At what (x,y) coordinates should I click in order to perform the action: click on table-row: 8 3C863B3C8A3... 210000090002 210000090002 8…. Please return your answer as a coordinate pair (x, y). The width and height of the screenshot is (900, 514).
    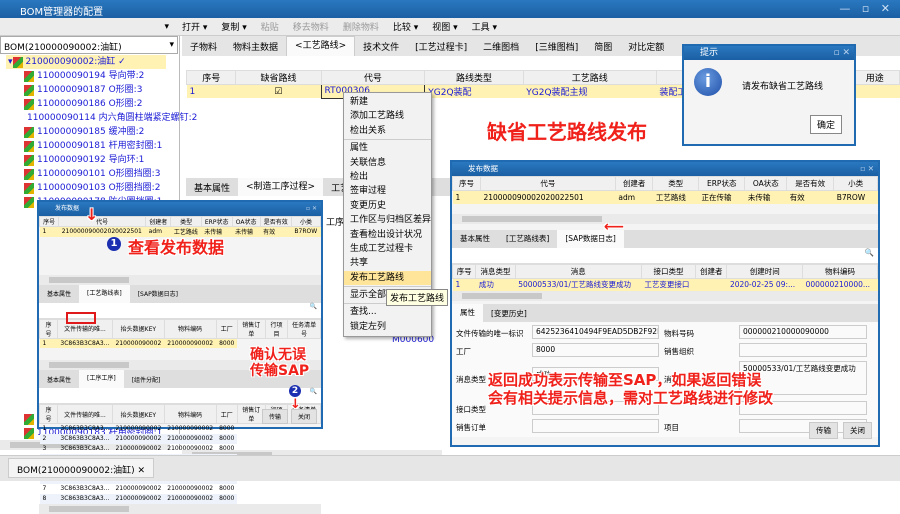
    Looking at the image, I should click on (180, 498).